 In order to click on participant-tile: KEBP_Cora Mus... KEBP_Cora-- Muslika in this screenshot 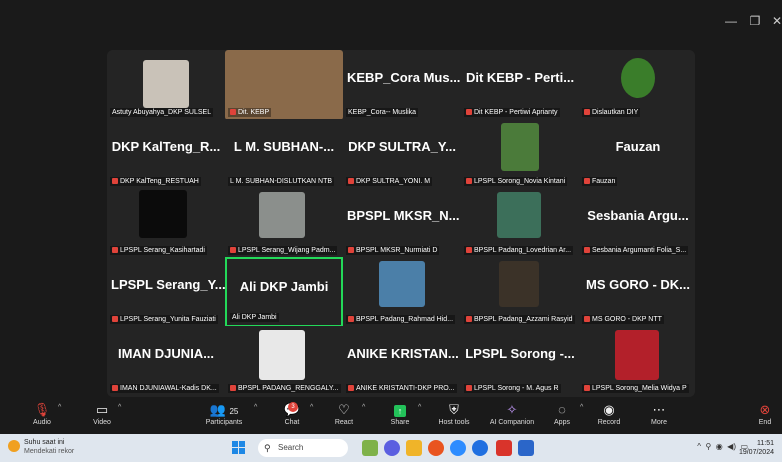, I will do `click(402, 85)`.